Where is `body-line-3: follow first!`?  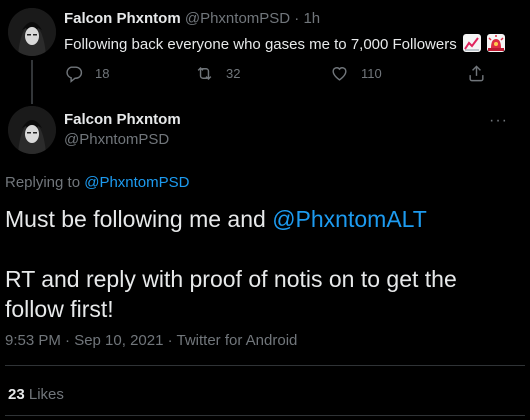 body-line-3: follow first! is located at coordinates (59, 309).